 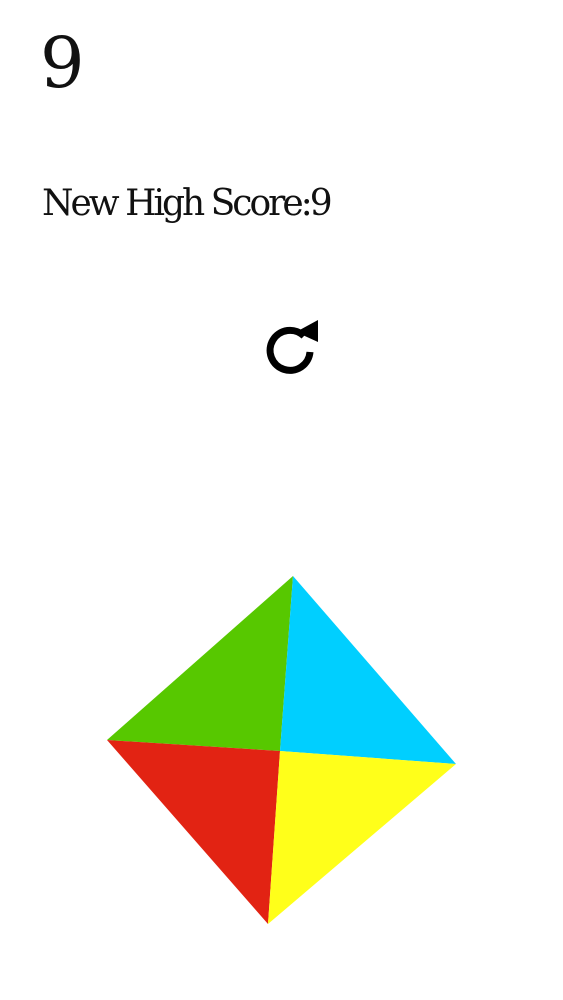 What do you see at coordinates (62, 63) in the screenshot?
I see `score-display: 9` at bounding box center [62, 63].